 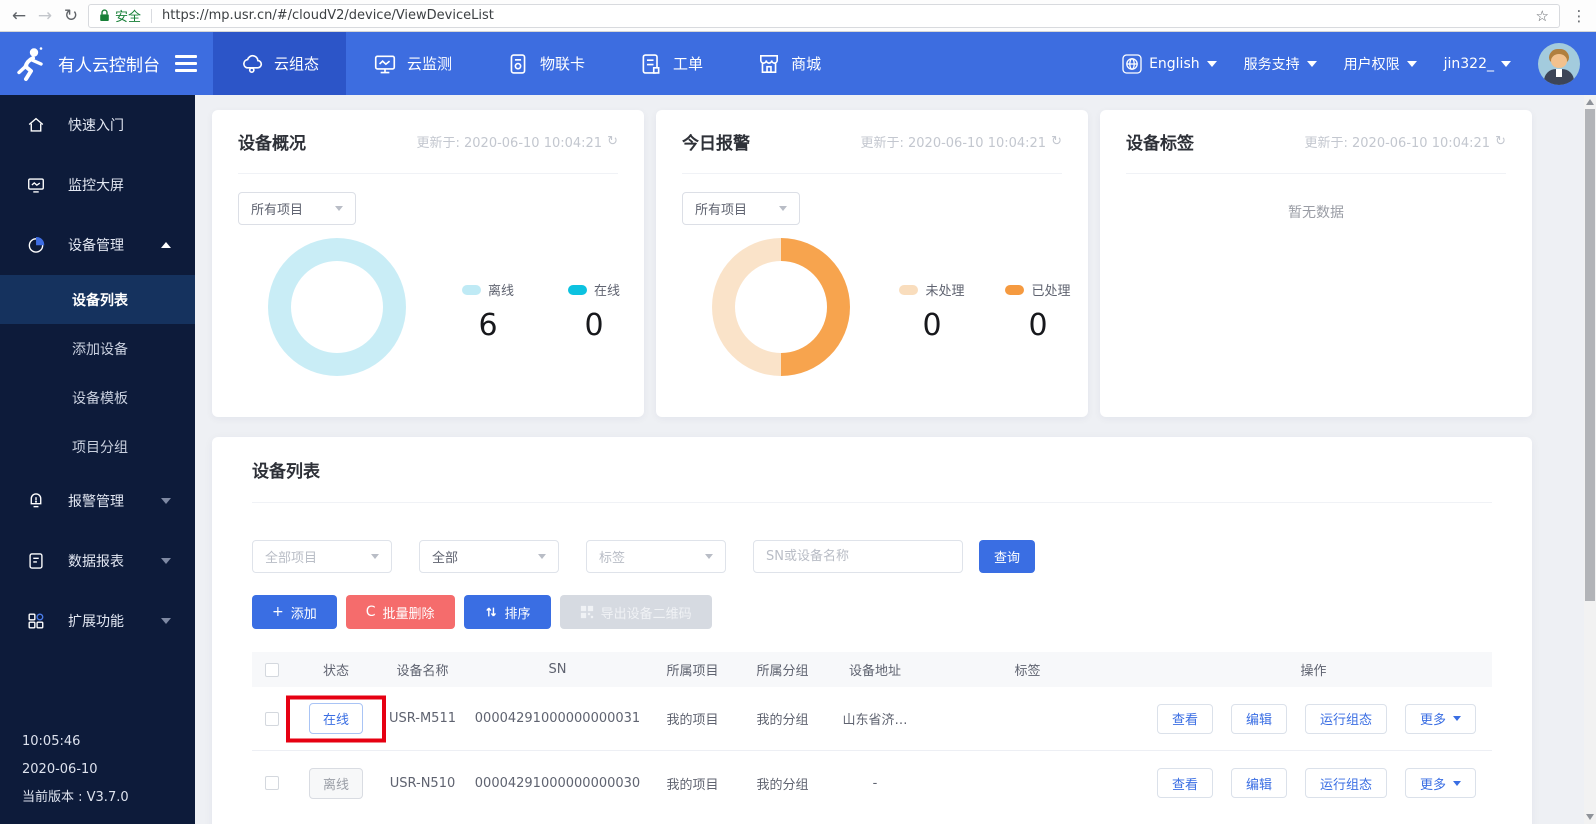 I want to click on support-label: 服务支持, so click(x=1271, y=64).